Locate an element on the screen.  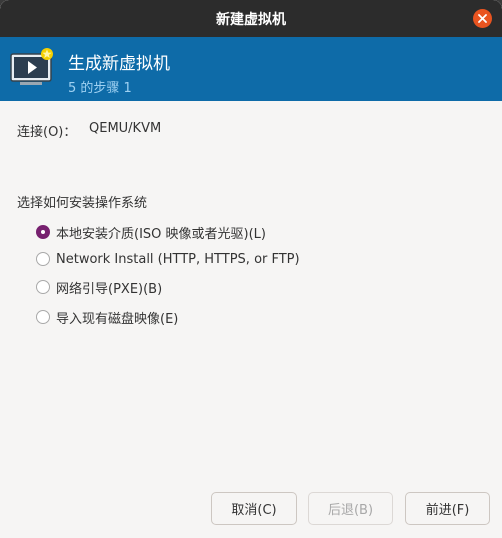
titlebar: 新建虚拟机 is located at coordinates (251, 18).